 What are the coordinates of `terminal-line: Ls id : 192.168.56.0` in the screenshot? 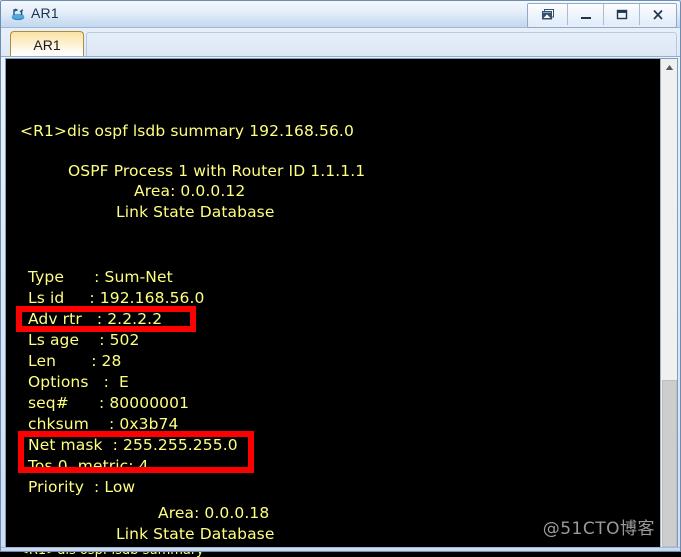 It's located at (116, 298).